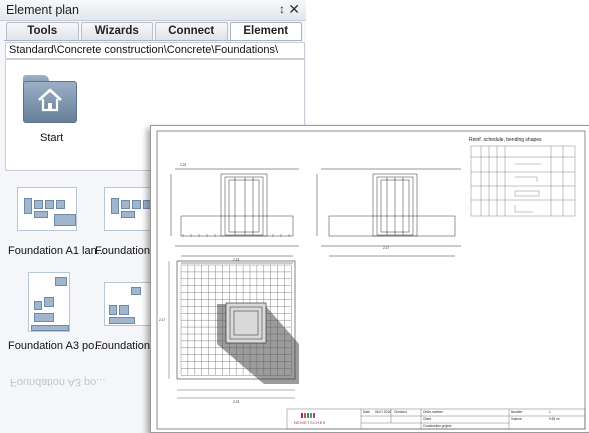 This screenshot has width=589, height=433. What do you see at coordinates (550, 412) in the screenshot?
I see `tb-number-value: 1` at bounding box center [550, 412].